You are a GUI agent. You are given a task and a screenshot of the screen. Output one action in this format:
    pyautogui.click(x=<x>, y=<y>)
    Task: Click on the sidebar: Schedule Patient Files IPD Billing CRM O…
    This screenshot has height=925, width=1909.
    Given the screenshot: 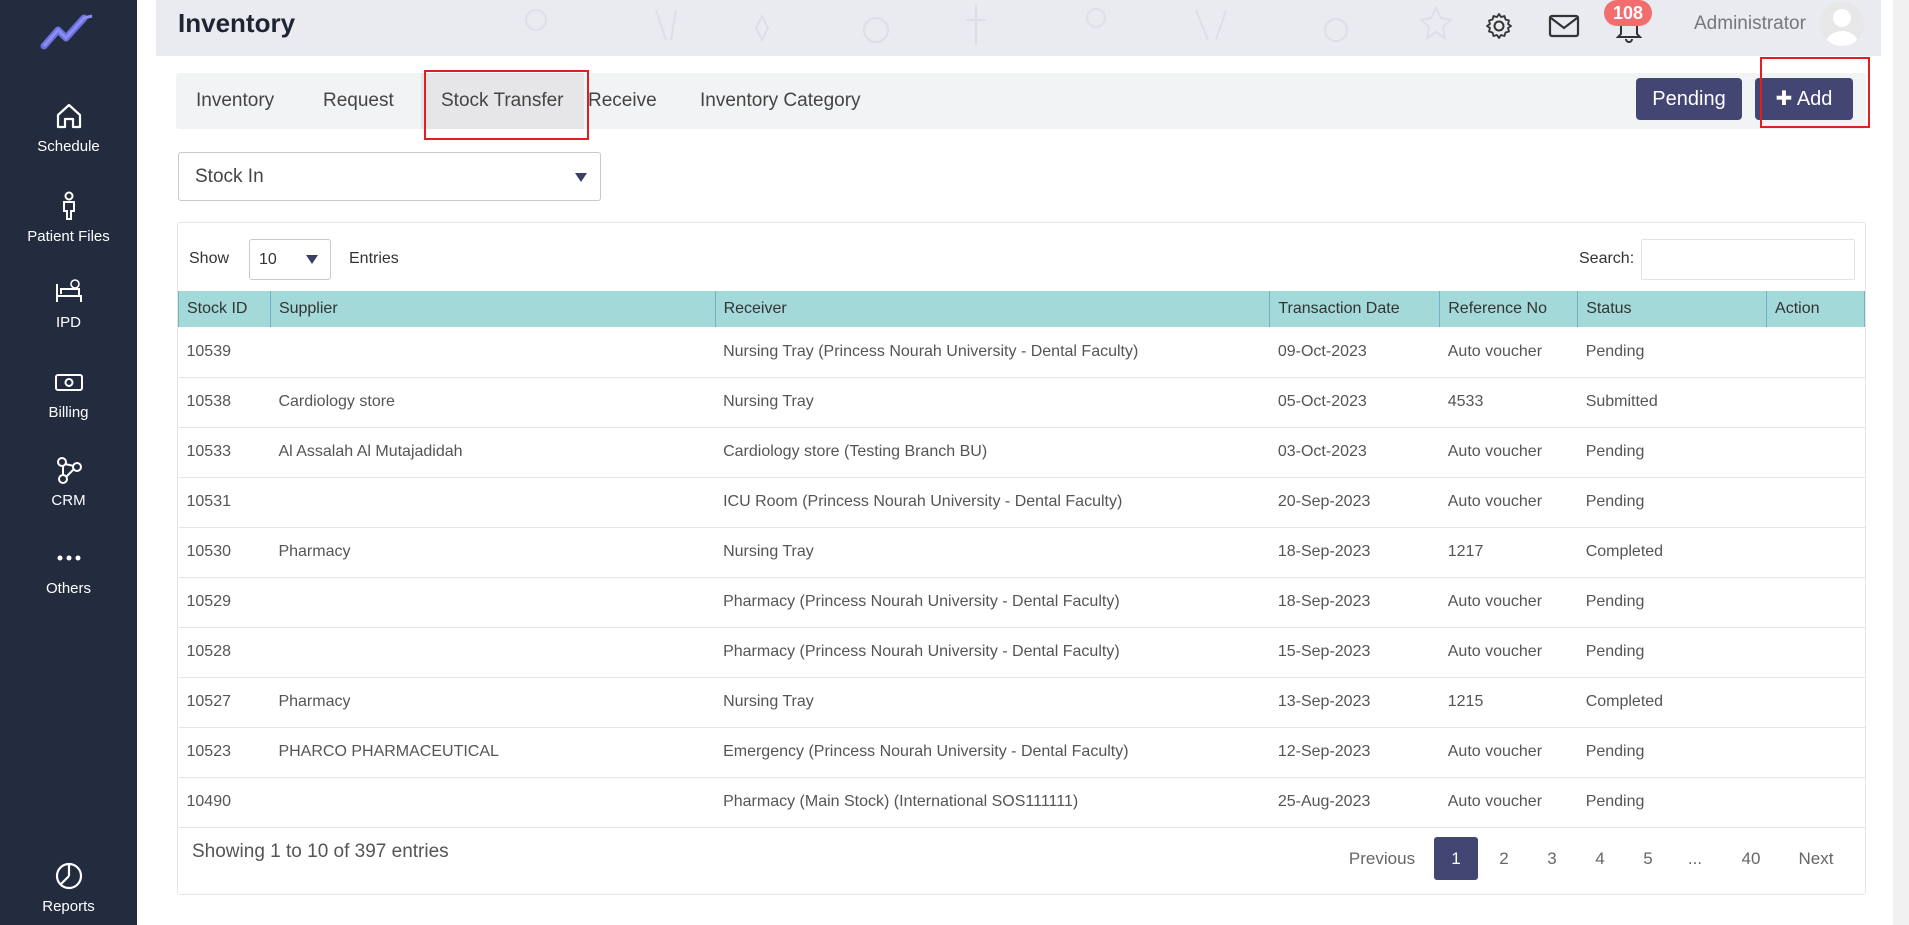 What is the action you would take?
    pyautogui.click(x=68, y=462)
    